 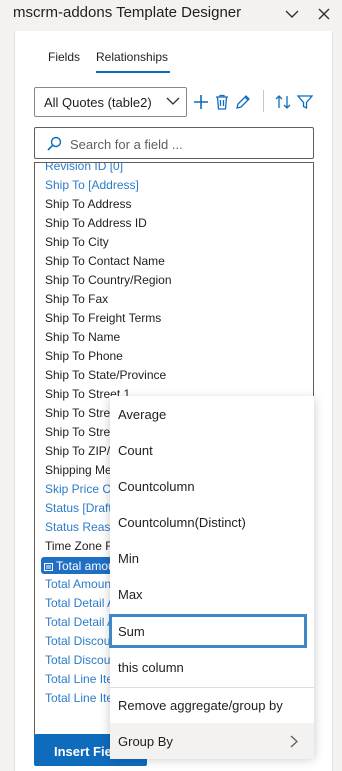 I want to click on field-item: Ship To Address ID, so click(x=96, y=224).